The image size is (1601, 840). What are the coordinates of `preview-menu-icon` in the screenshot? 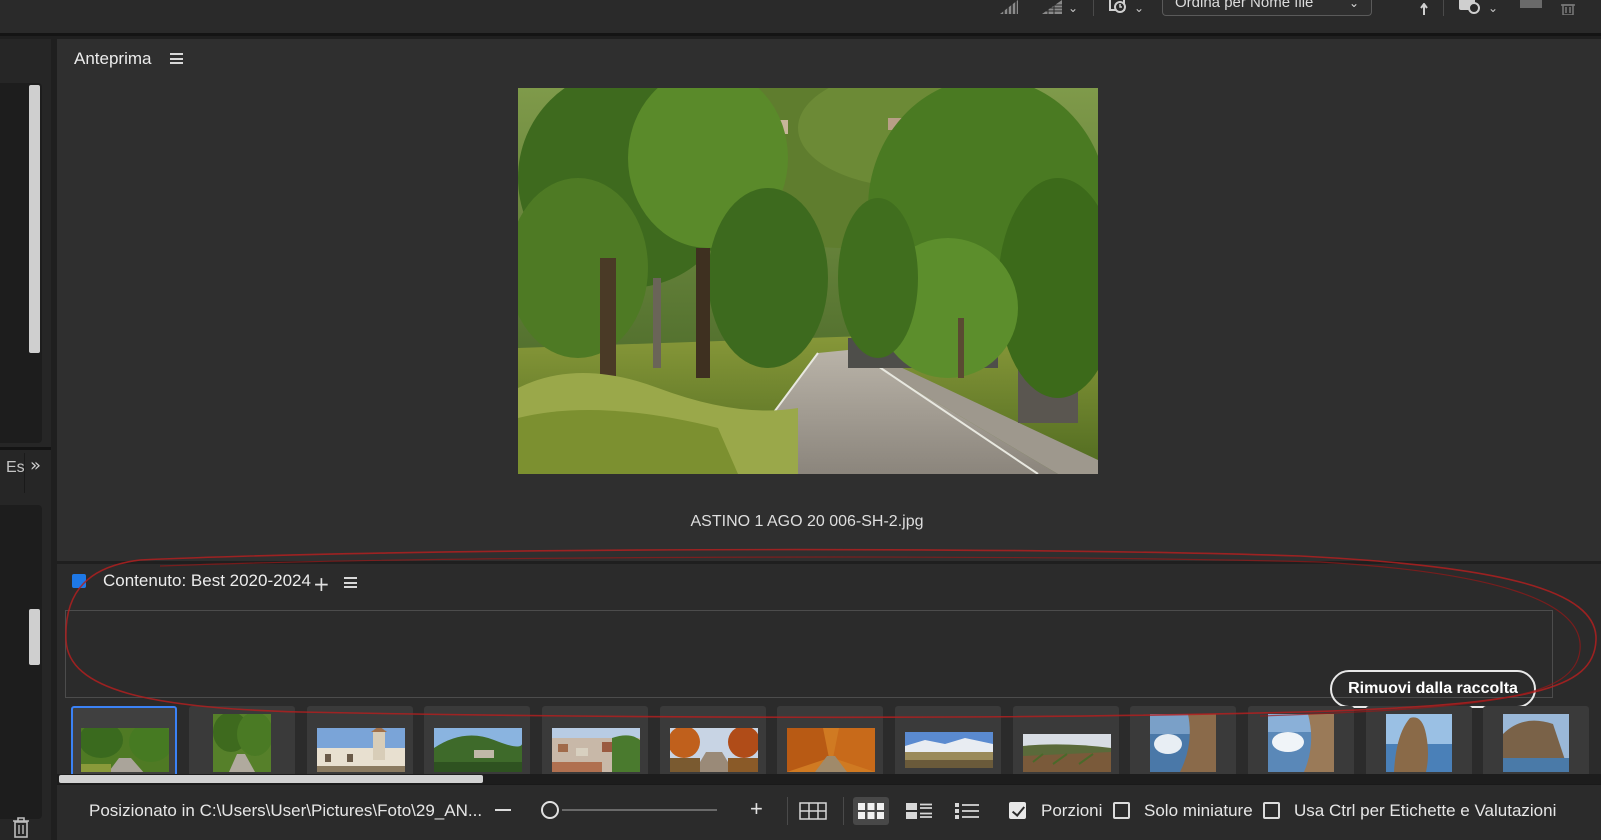 It's located at (176, 58).